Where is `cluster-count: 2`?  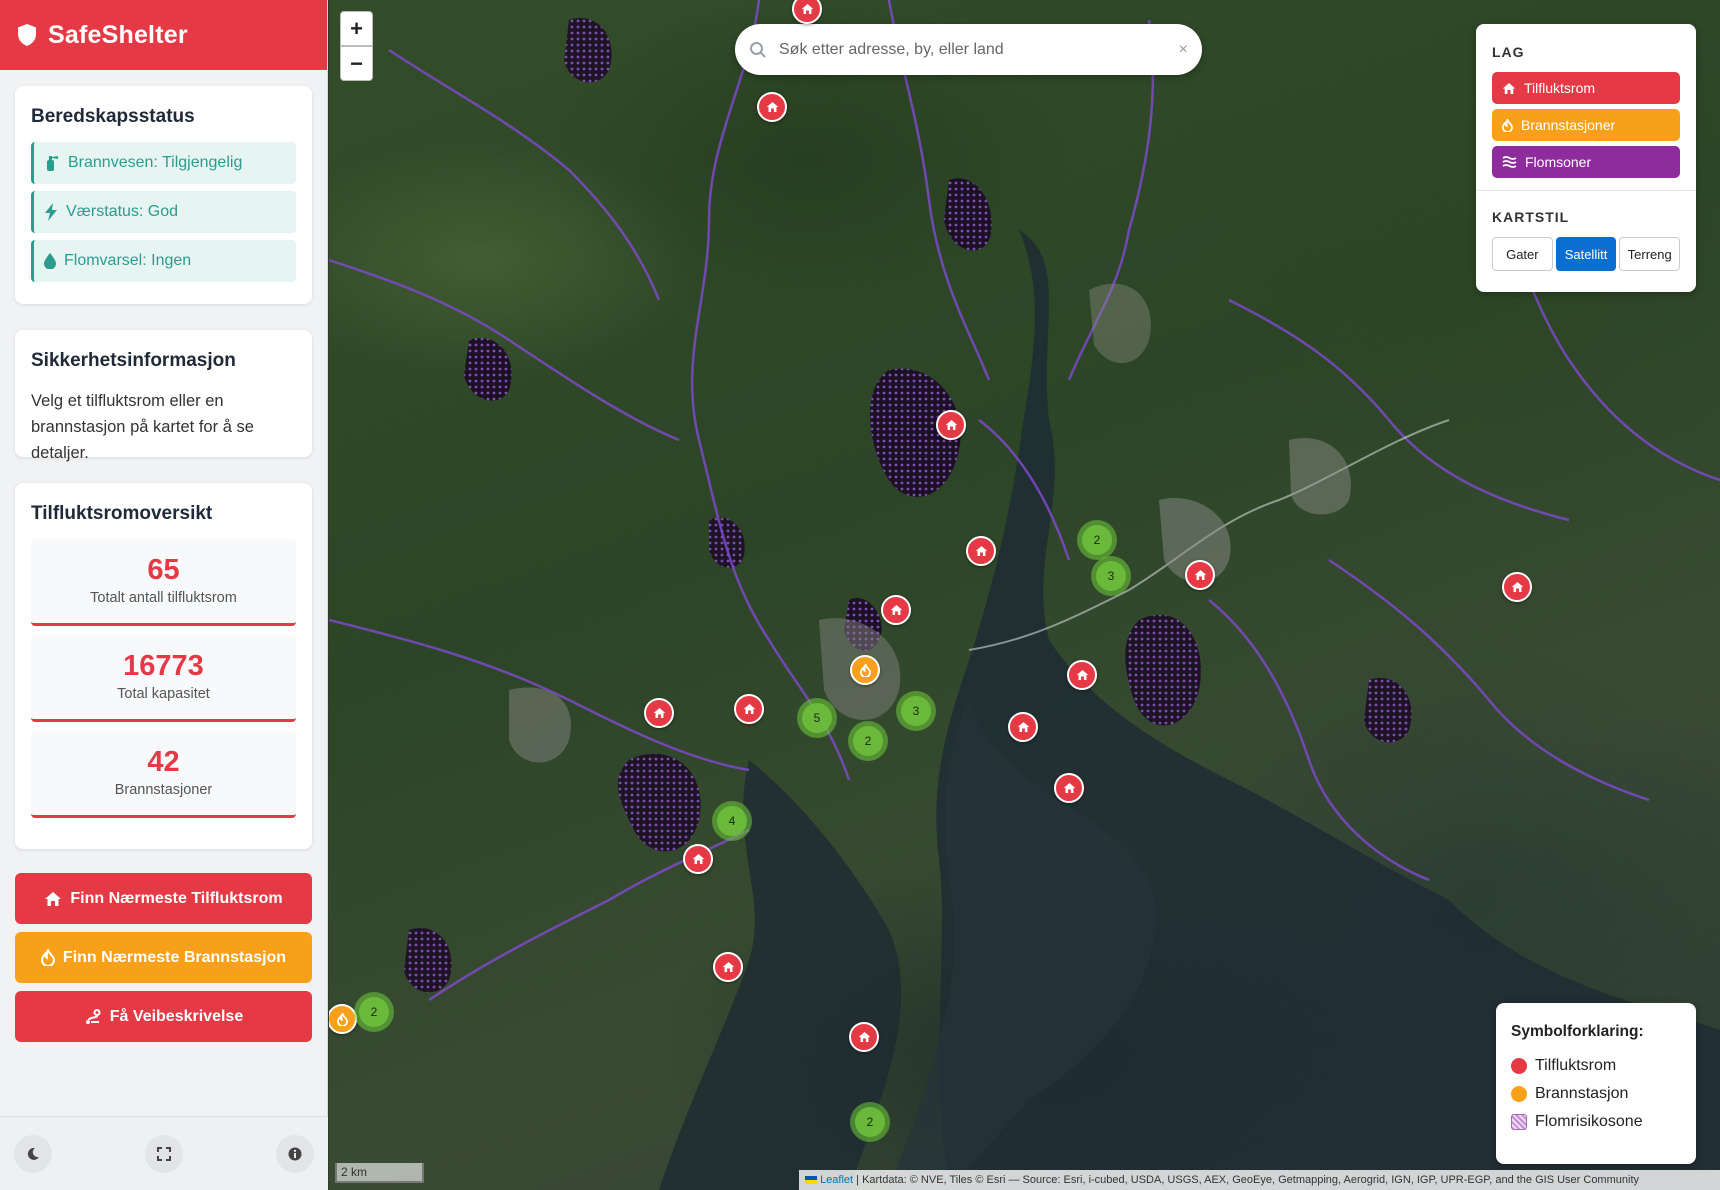 cluster-count: 2 is located at coordinates (870, 1122).